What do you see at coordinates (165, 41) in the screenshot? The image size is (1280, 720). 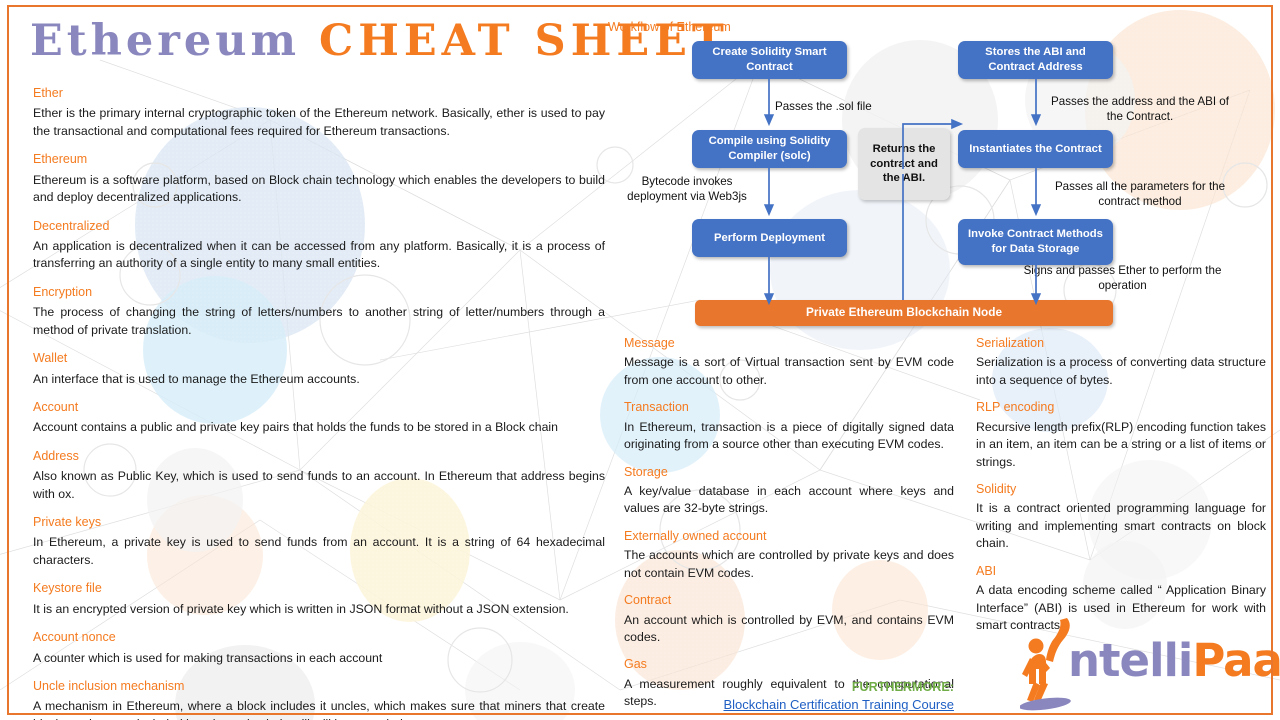 I see `title-ethereum: Ethereum` at bounding box center [165, 41].